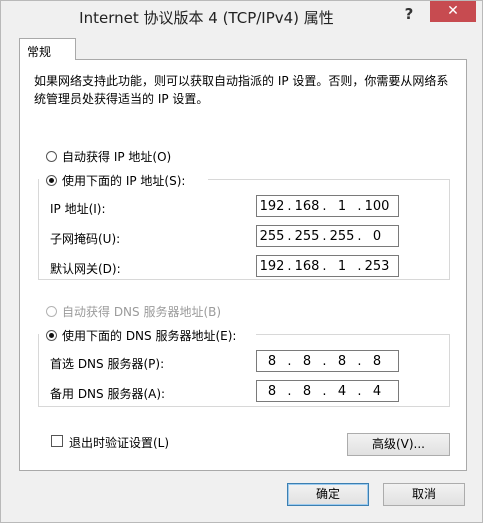  What do you see at coordinates (377, 266) in the screenshot?
I see `gateway-octet: 253` at bounding box center [377, 266].